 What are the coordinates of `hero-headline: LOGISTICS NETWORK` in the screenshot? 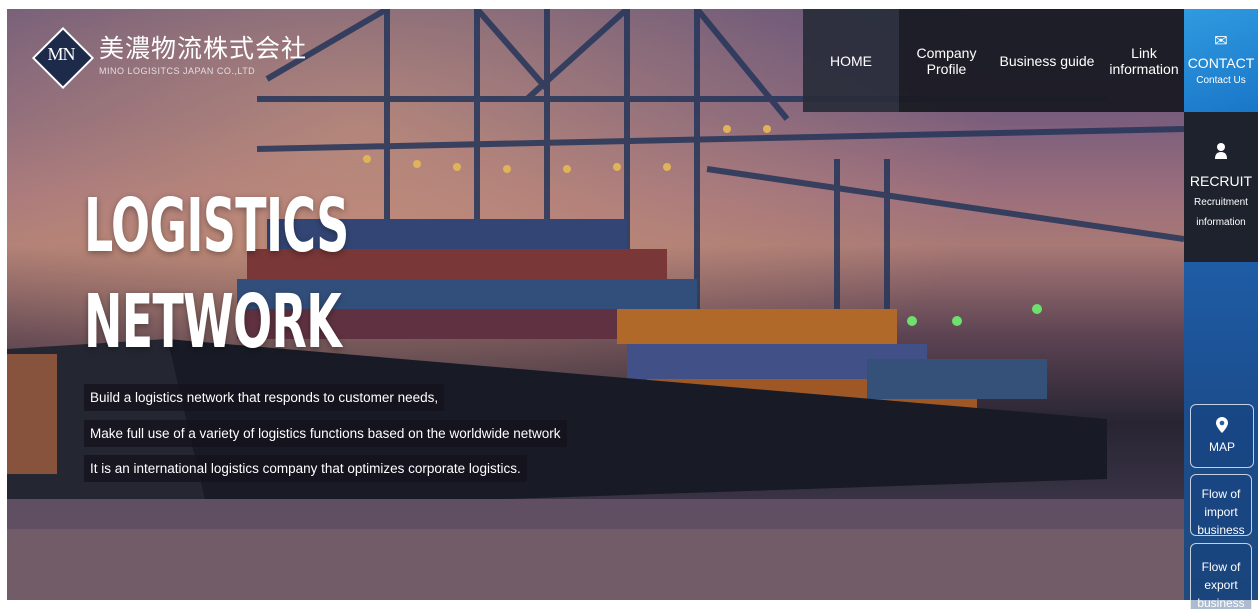 It's located at (216, 274).